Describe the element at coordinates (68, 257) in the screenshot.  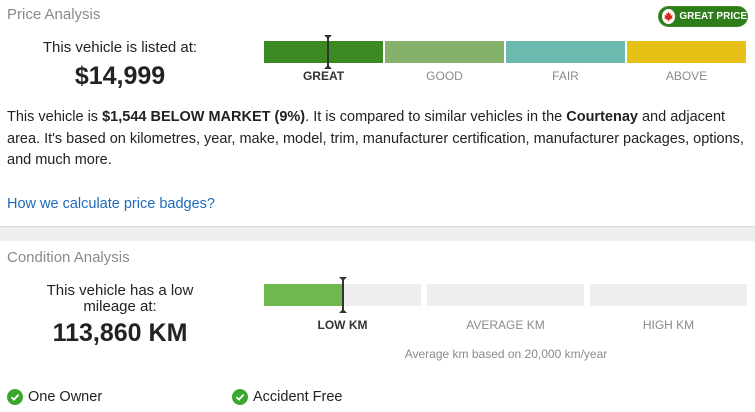
I see `condition-analysis-title: Condition Analysis` at that location.